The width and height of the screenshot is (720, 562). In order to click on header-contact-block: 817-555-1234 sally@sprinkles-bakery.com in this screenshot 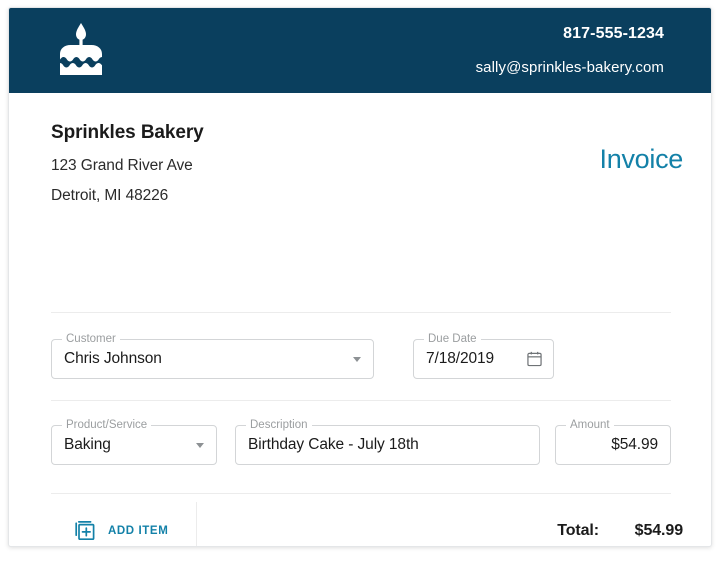, I will do `click(570, 51)`.